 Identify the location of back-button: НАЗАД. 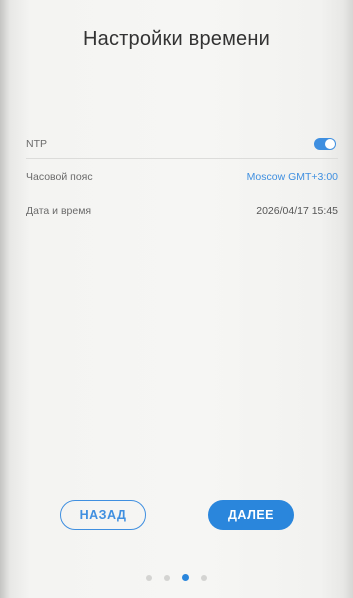
(103, 515).